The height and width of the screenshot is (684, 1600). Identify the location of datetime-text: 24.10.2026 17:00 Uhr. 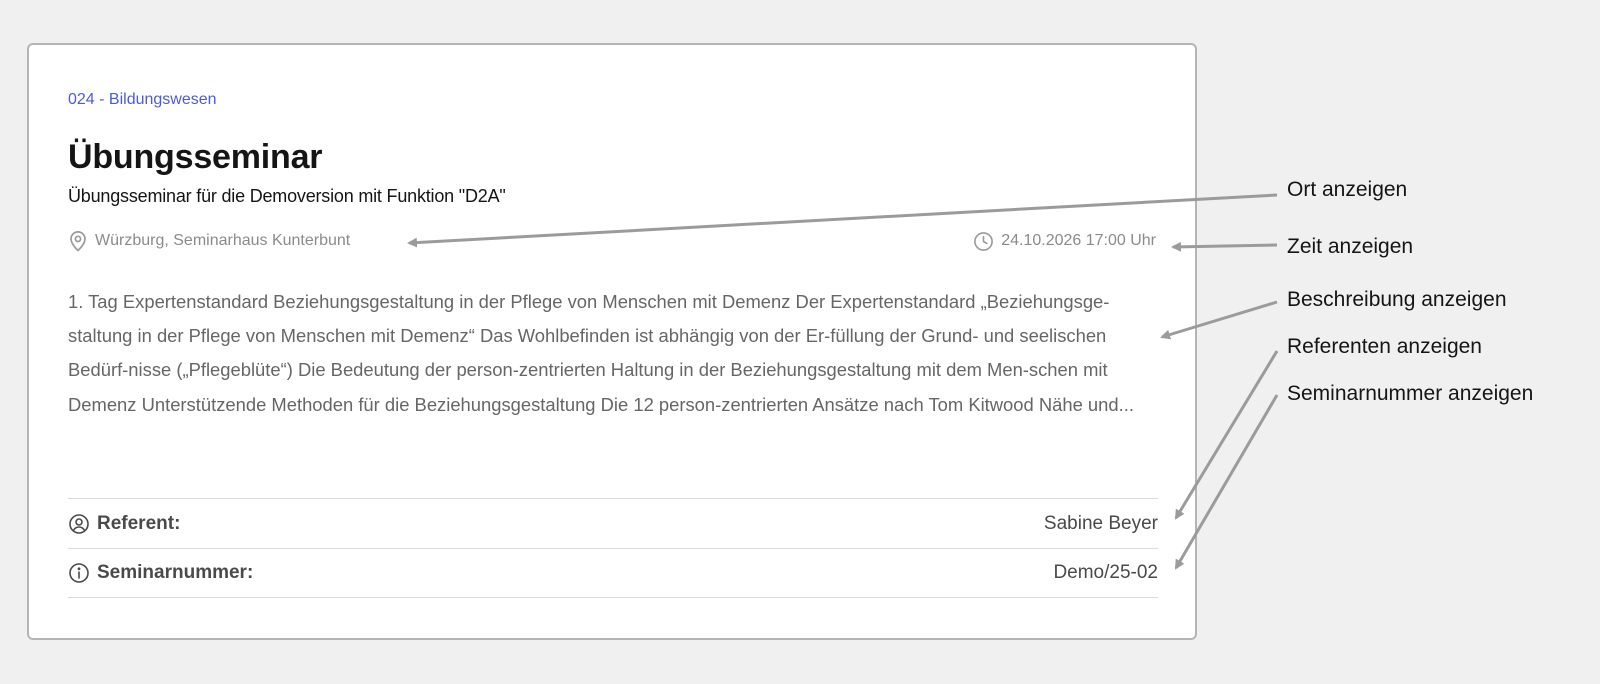
(1078, 240).